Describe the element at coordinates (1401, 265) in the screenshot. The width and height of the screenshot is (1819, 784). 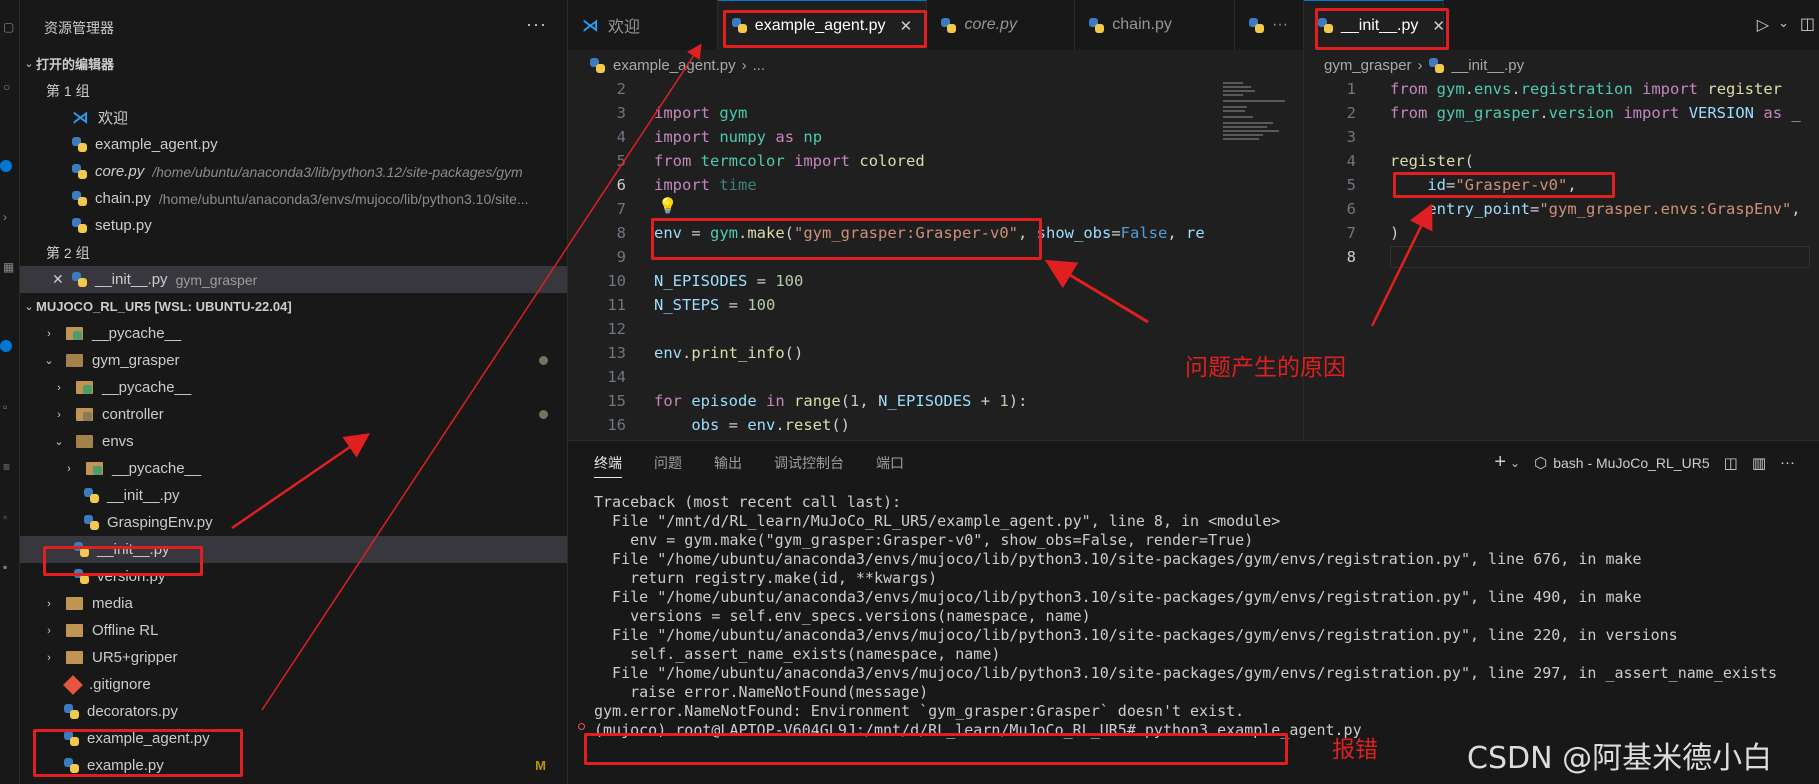
I see `arrow-to-id` at that location.